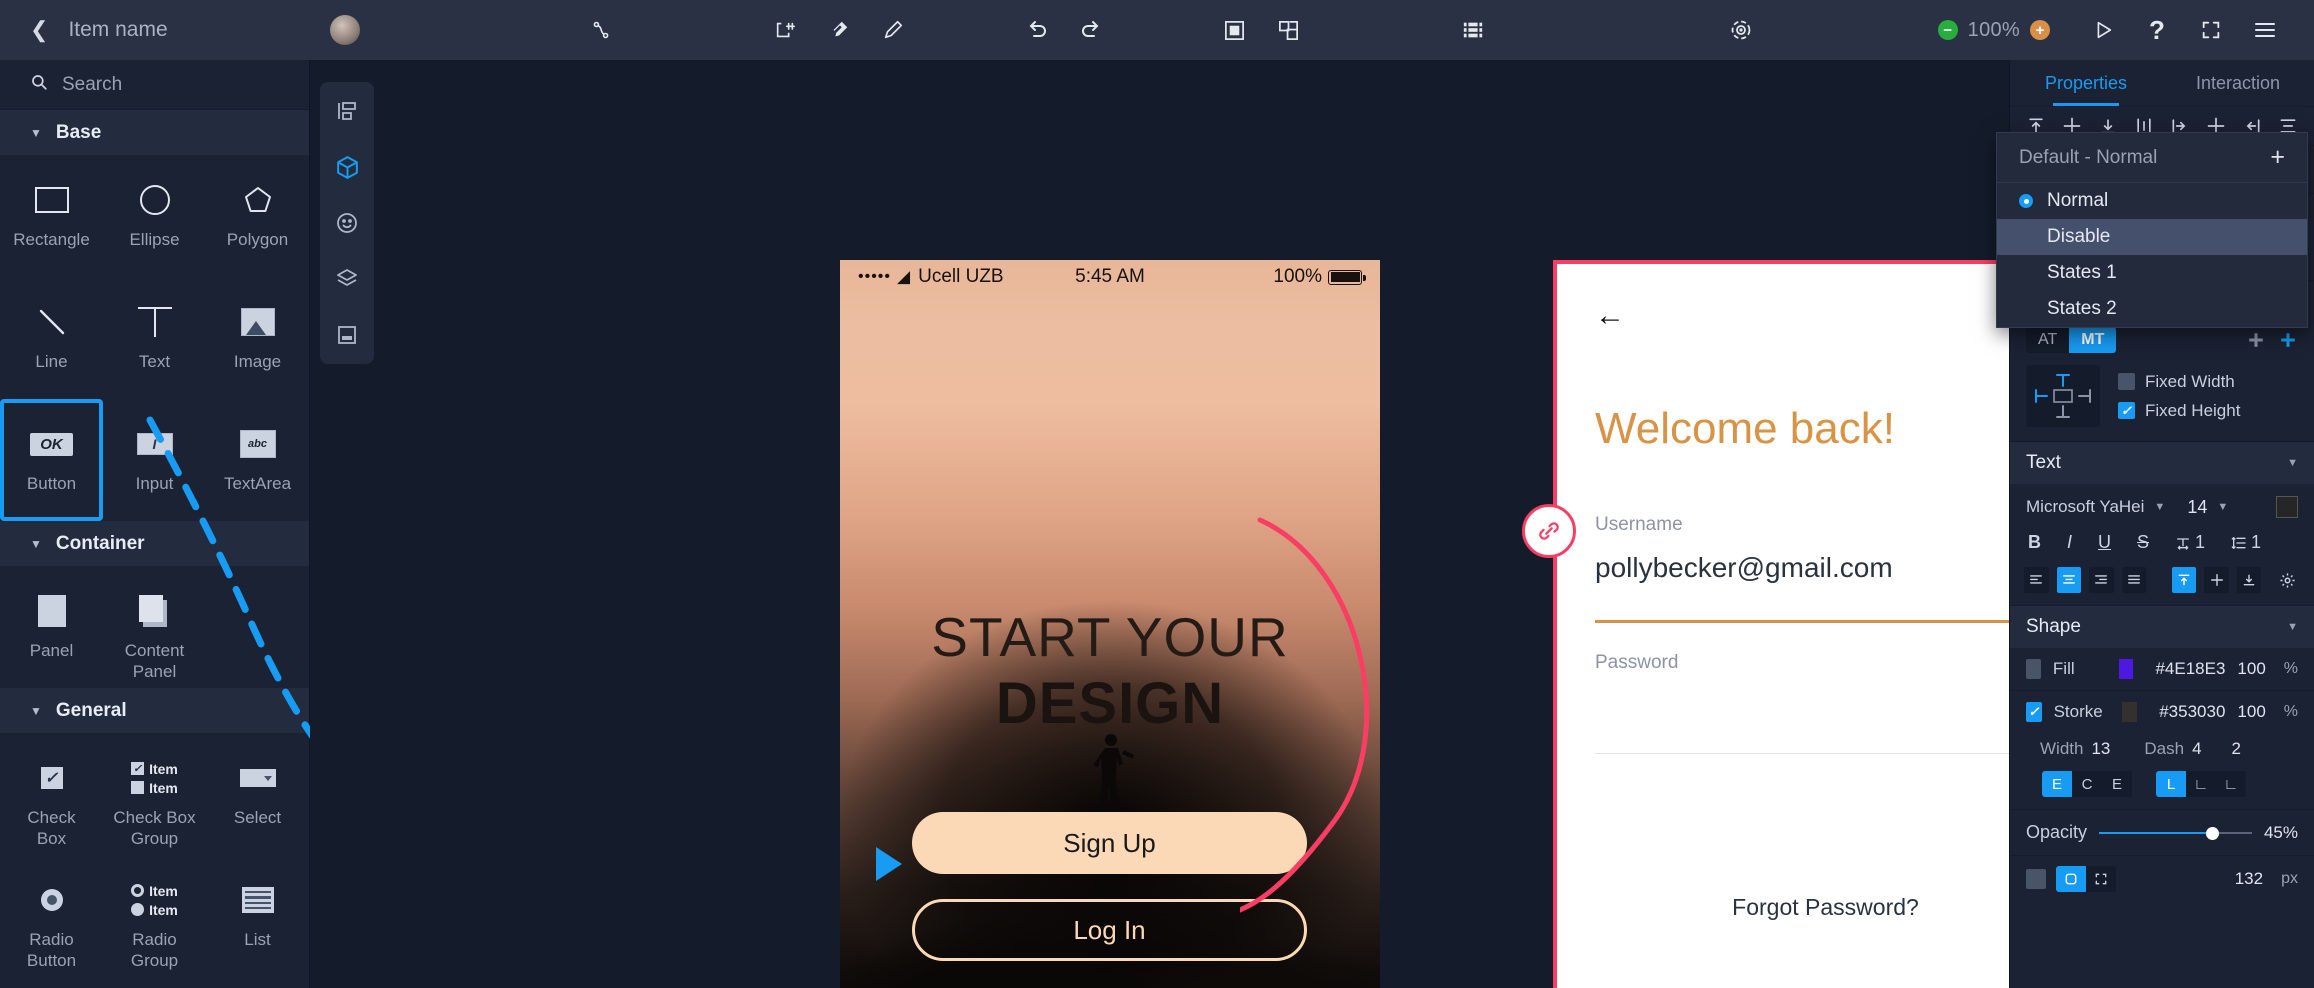 The image size is (2314, 988). What do you see at coordinates (2103, 30) in the screenshot?
I see `play-icon` at bounding box center [2103, 30].